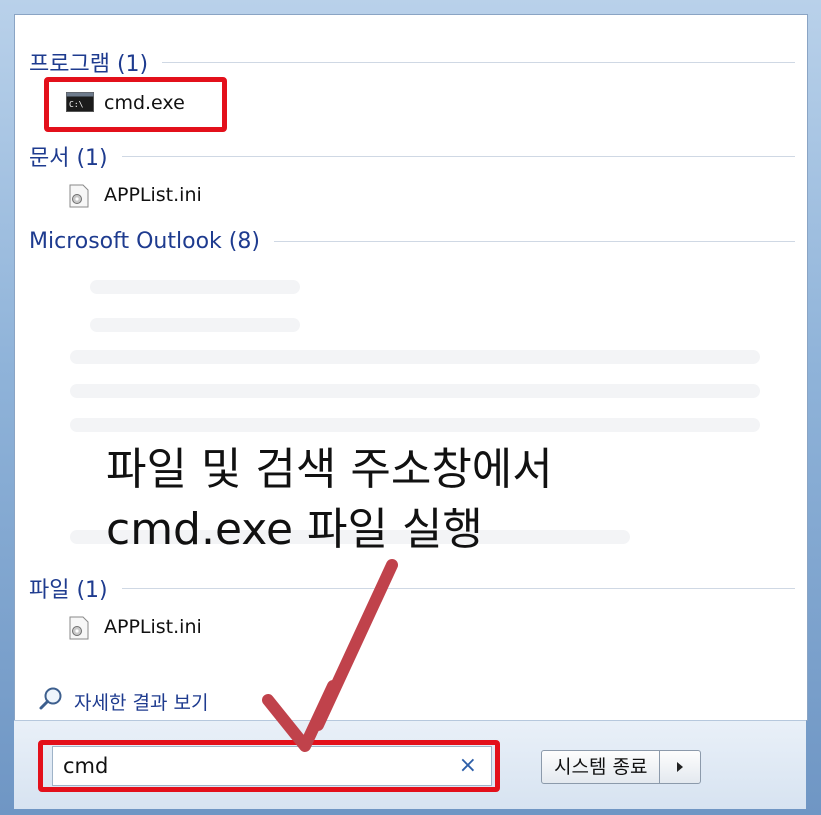 This screenshot has height=815, width=821. Describe the element at coordinates (330, 655) in the screenshot. I see `annotation-arrow` at that location.